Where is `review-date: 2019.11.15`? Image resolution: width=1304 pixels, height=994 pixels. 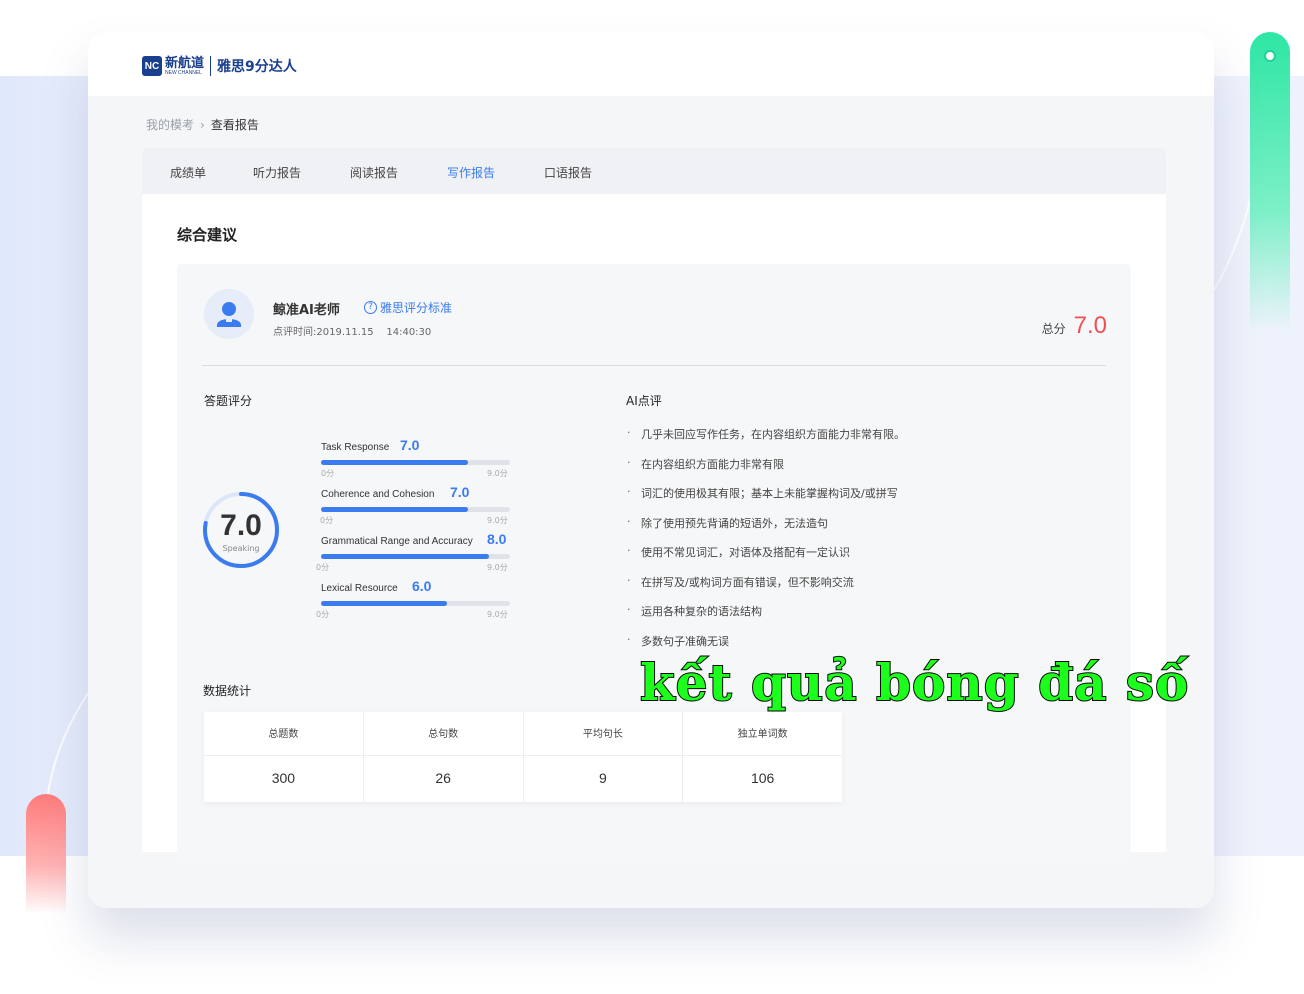
review-date: 2019.11.15 is located at coordinates (345, 332).